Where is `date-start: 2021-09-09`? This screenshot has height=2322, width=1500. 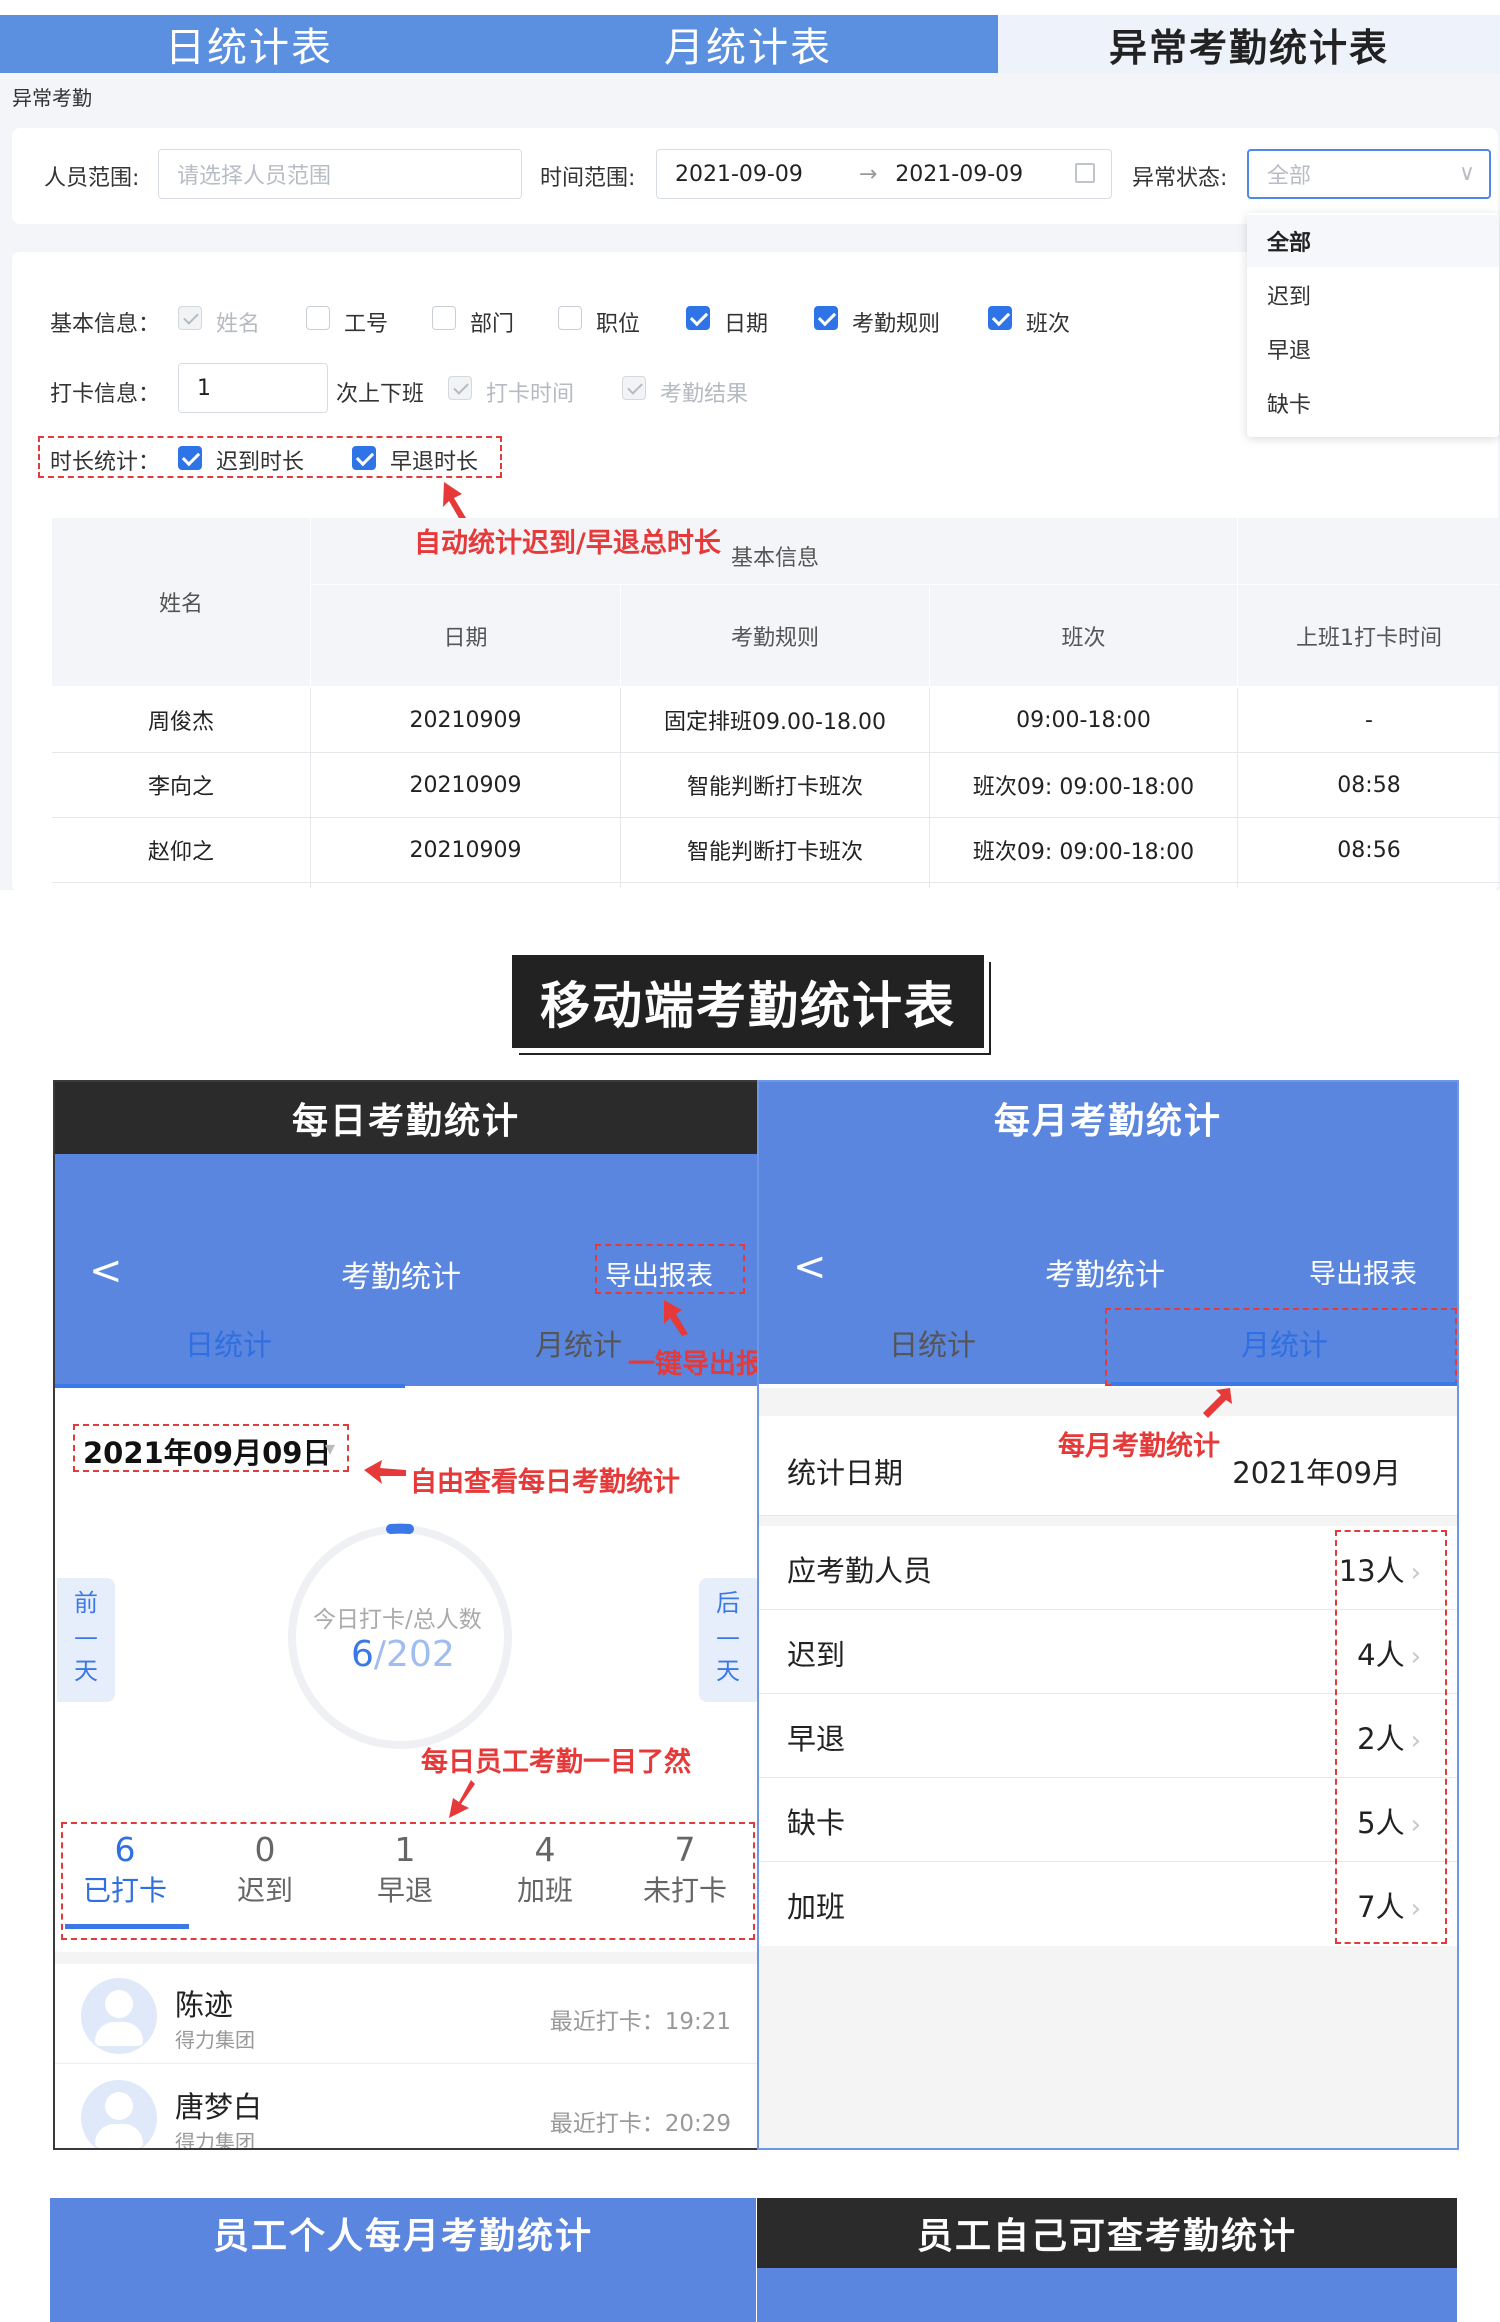
date-start: 2021-09-09 is located at coordinates (739, 174).